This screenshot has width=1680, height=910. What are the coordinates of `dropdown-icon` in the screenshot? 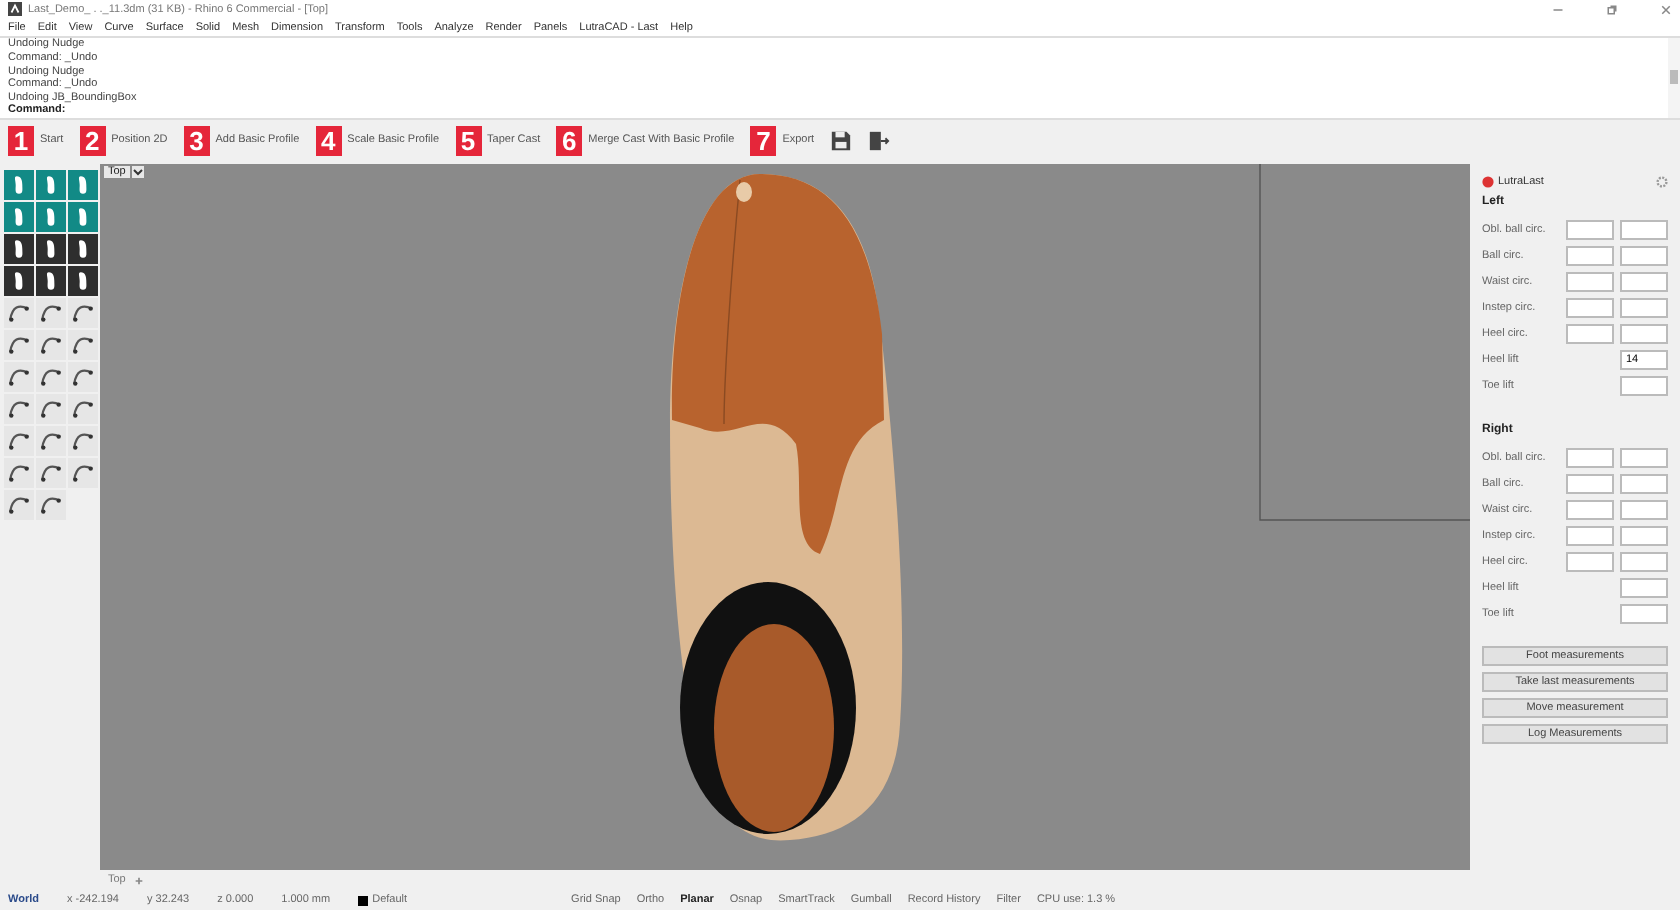 It's located at (137, 172).